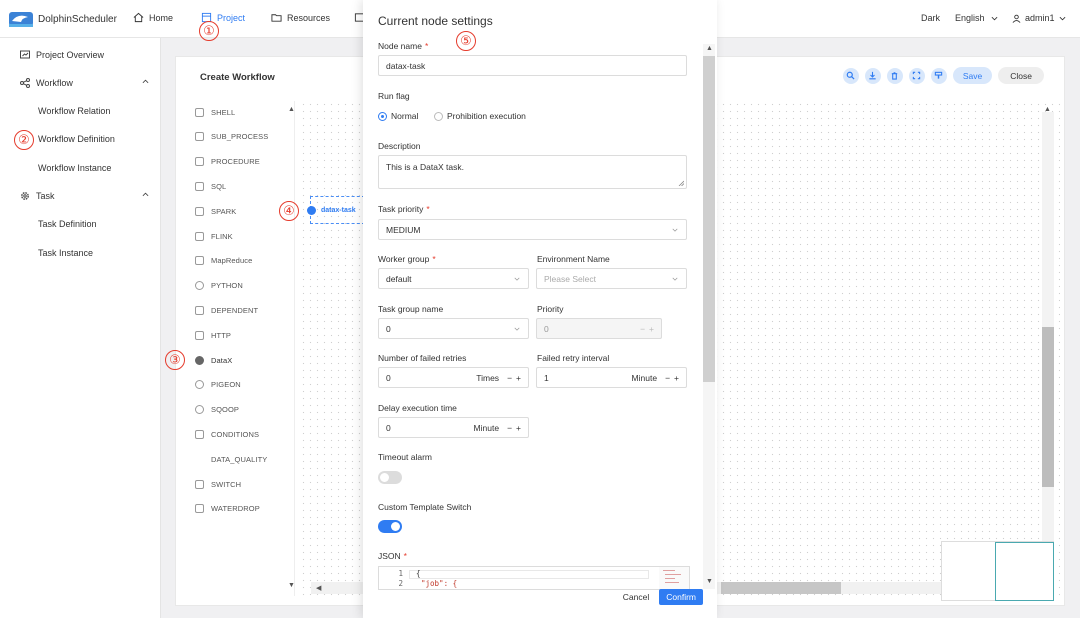 This screenshot has width=1080, height=618. Describe the element at coordinates (453, 377) in the screenshot. I see `failed-retries-input: 0 Times − +` at that location.